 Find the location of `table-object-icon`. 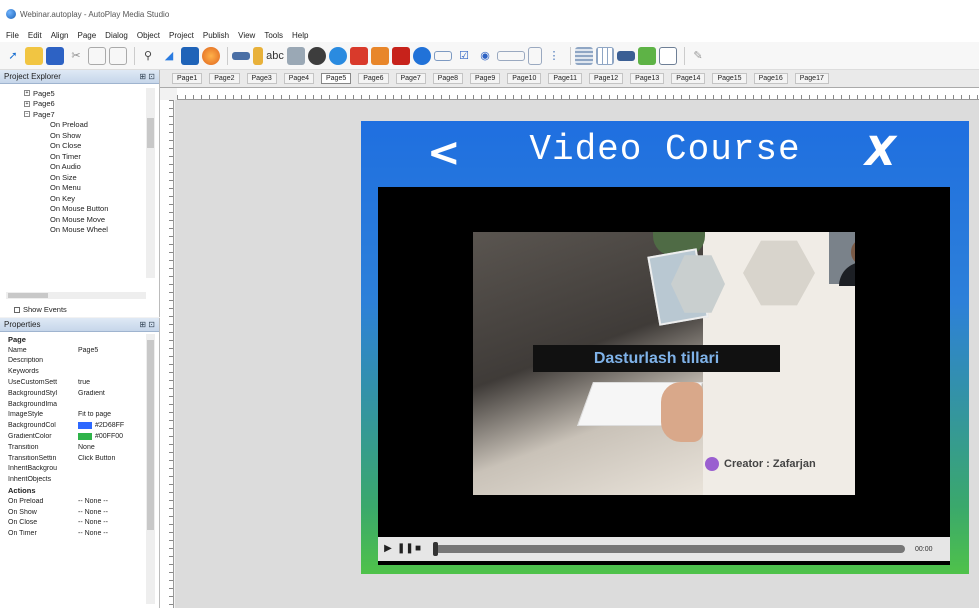

table-object-icon is located at coordinates (605, 55).